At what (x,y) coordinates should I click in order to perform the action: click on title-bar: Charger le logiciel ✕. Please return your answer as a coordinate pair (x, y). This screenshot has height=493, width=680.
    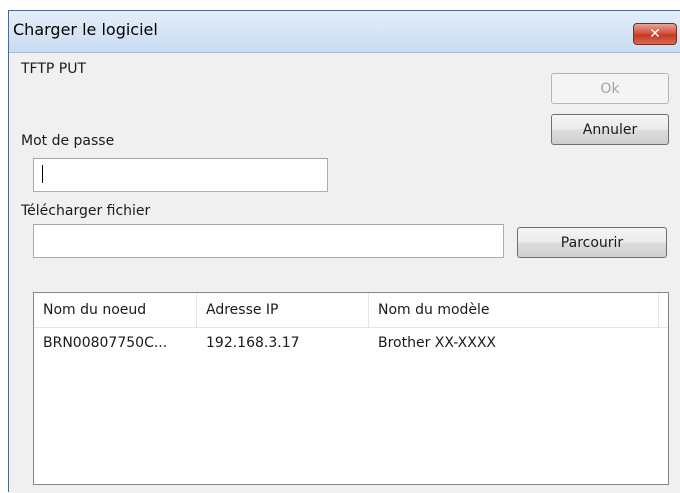
    Looking at the image, I should click on (344, 32).